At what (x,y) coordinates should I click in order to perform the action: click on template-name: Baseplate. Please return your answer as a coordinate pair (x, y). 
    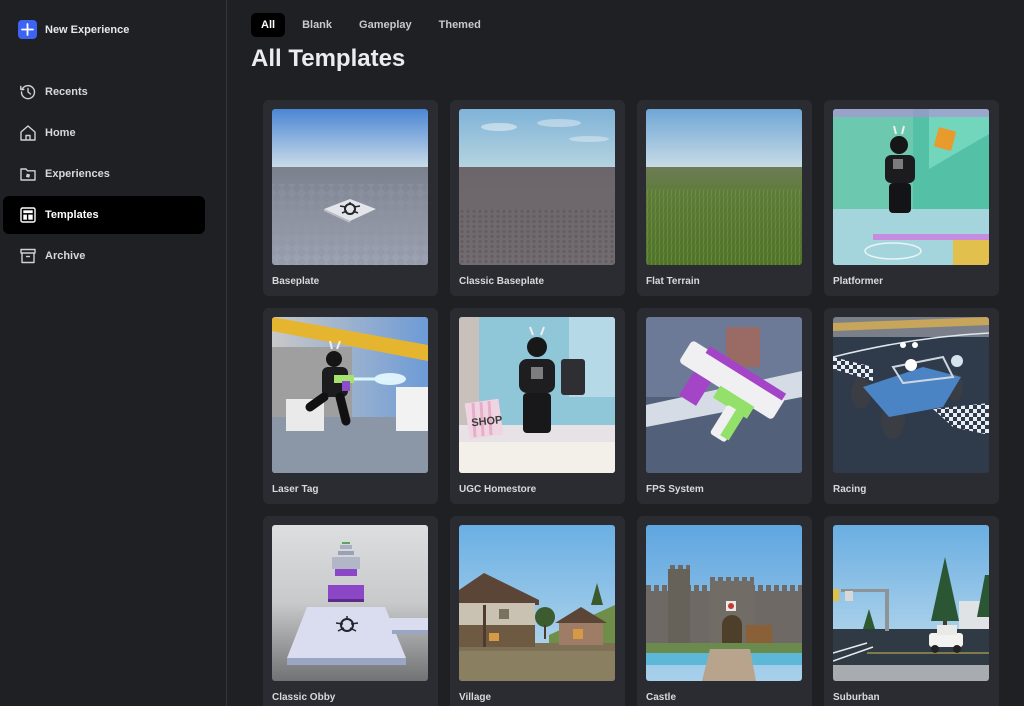
    Looking at the image, I should click on (296, 281).